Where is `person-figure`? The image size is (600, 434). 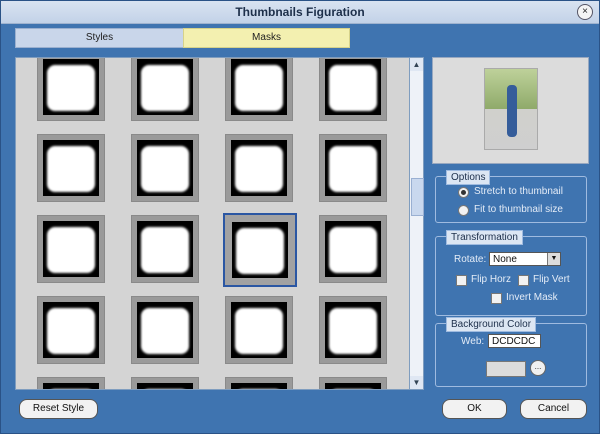 person-figure is located at coordinates (512, 111).